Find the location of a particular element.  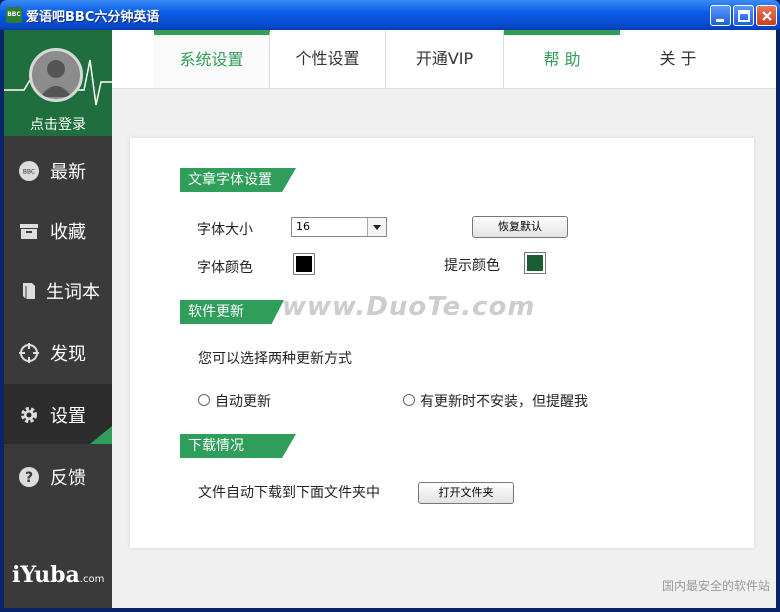

sidebar: 点击登录 BBC 最新 收藏 生词本 发现 设置 ? 反馈 iYuba.com is located at coordinates (58, 319).